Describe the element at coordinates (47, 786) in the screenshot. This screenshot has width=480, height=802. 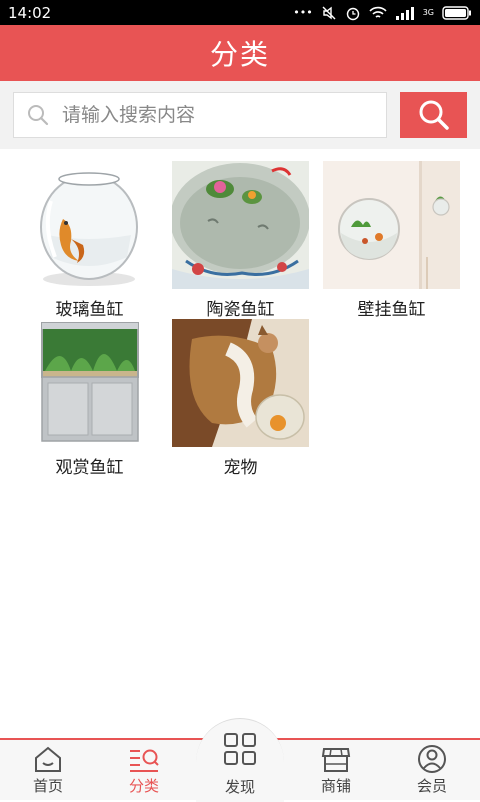
I see `nav-label-home: 首页` at that location.